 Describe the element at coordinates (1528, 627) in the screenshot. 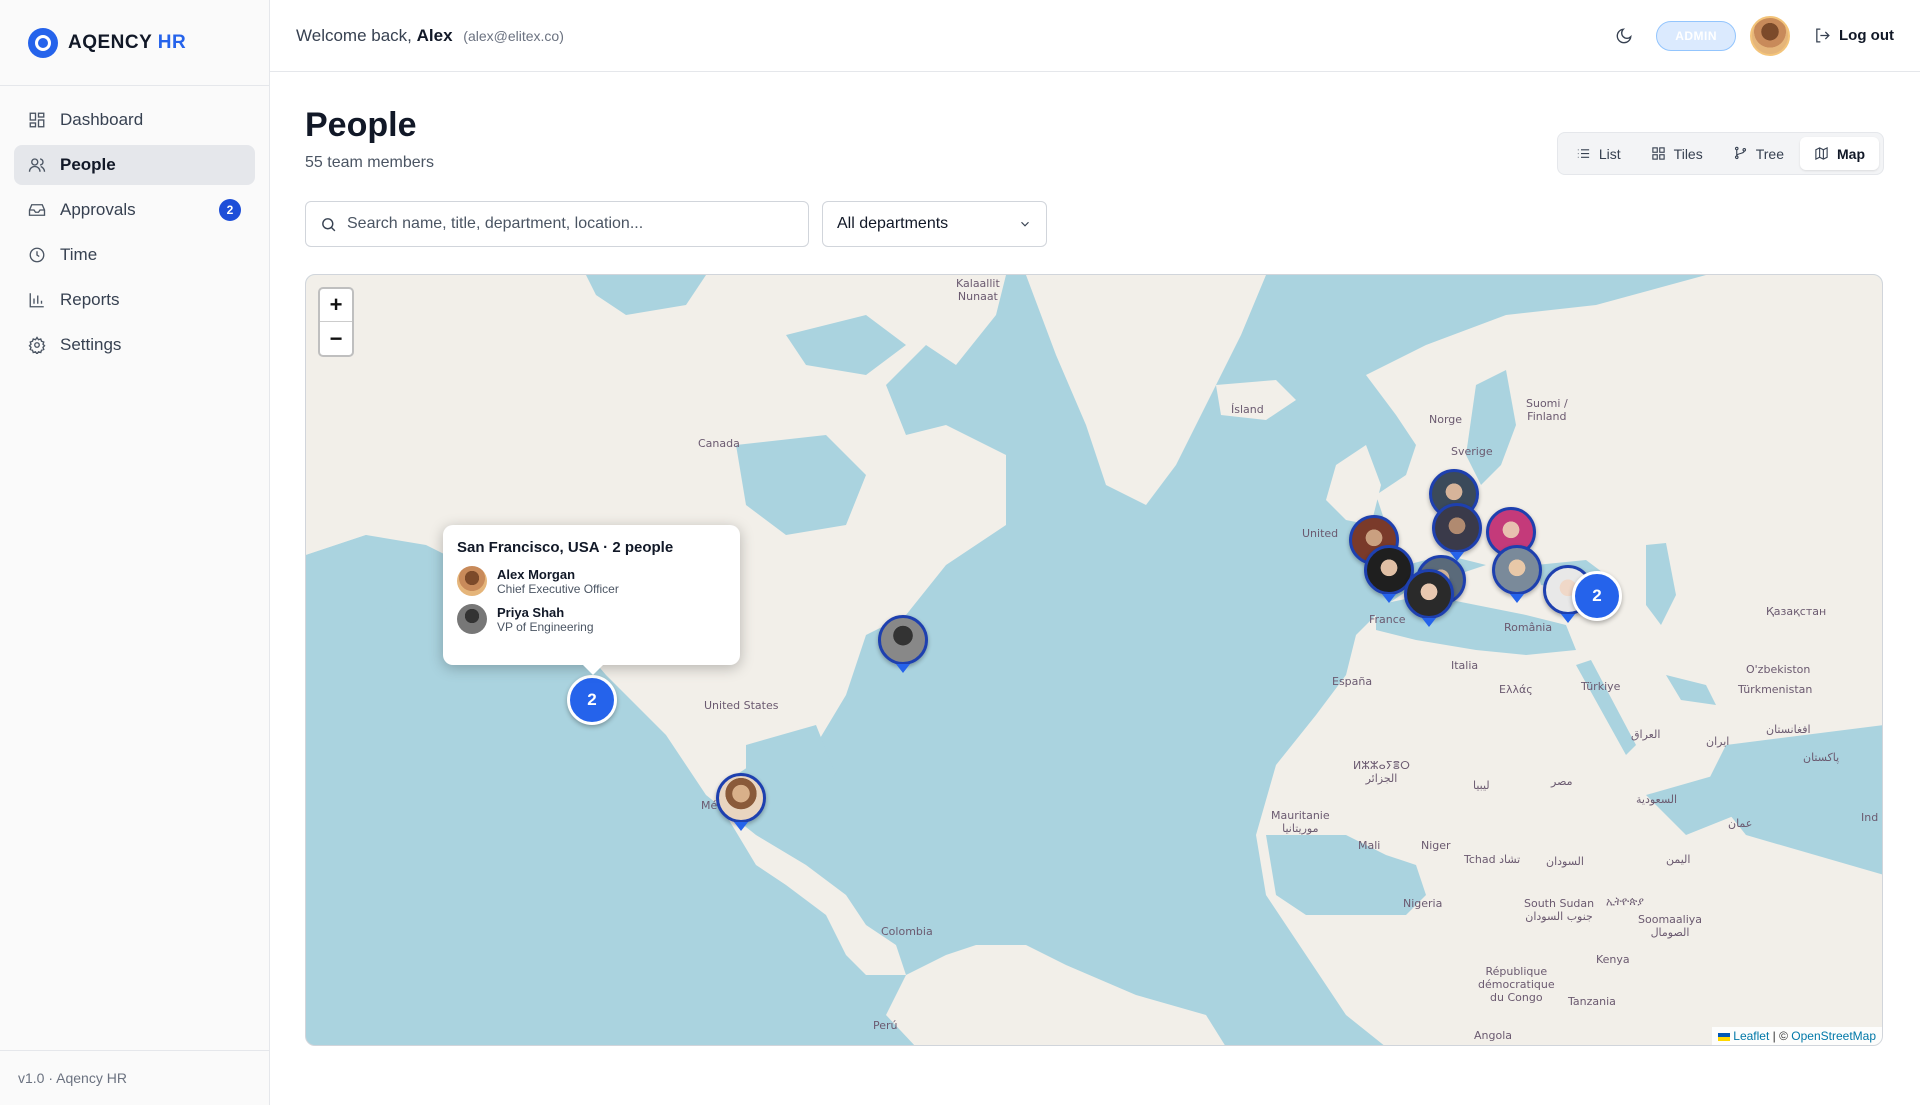

I see `map-label-romania: România` at that location.